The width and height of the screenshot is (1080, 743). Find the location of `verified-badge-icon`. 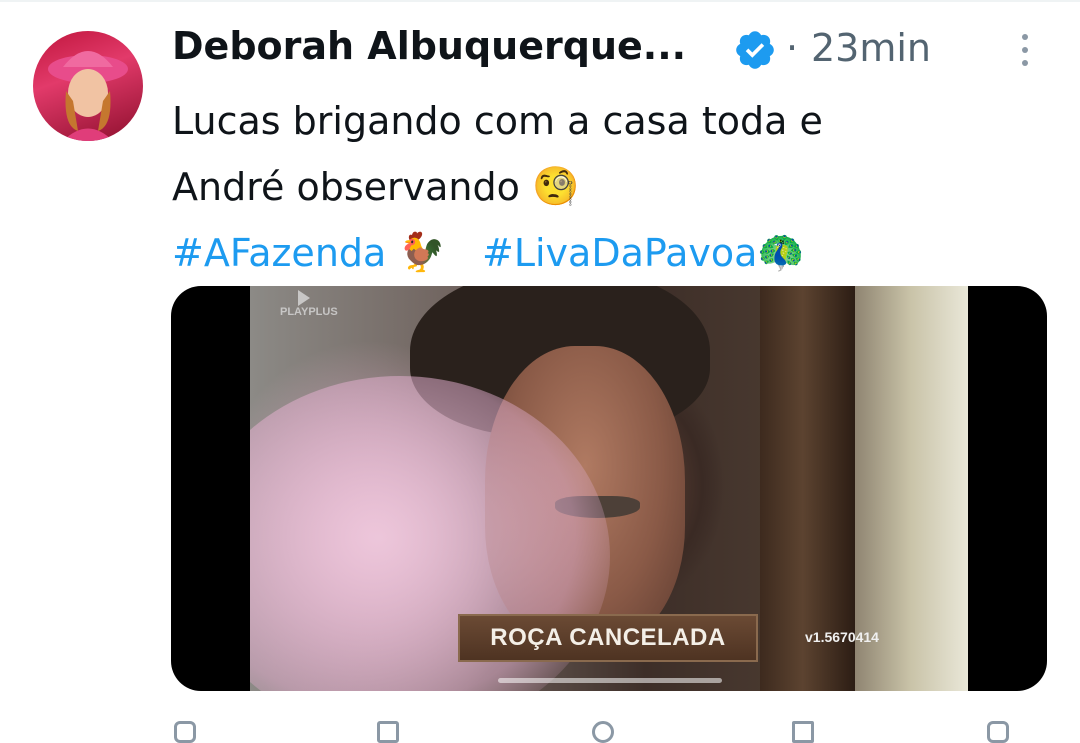

verified-badge-icon is located at coordinates (755, 50).